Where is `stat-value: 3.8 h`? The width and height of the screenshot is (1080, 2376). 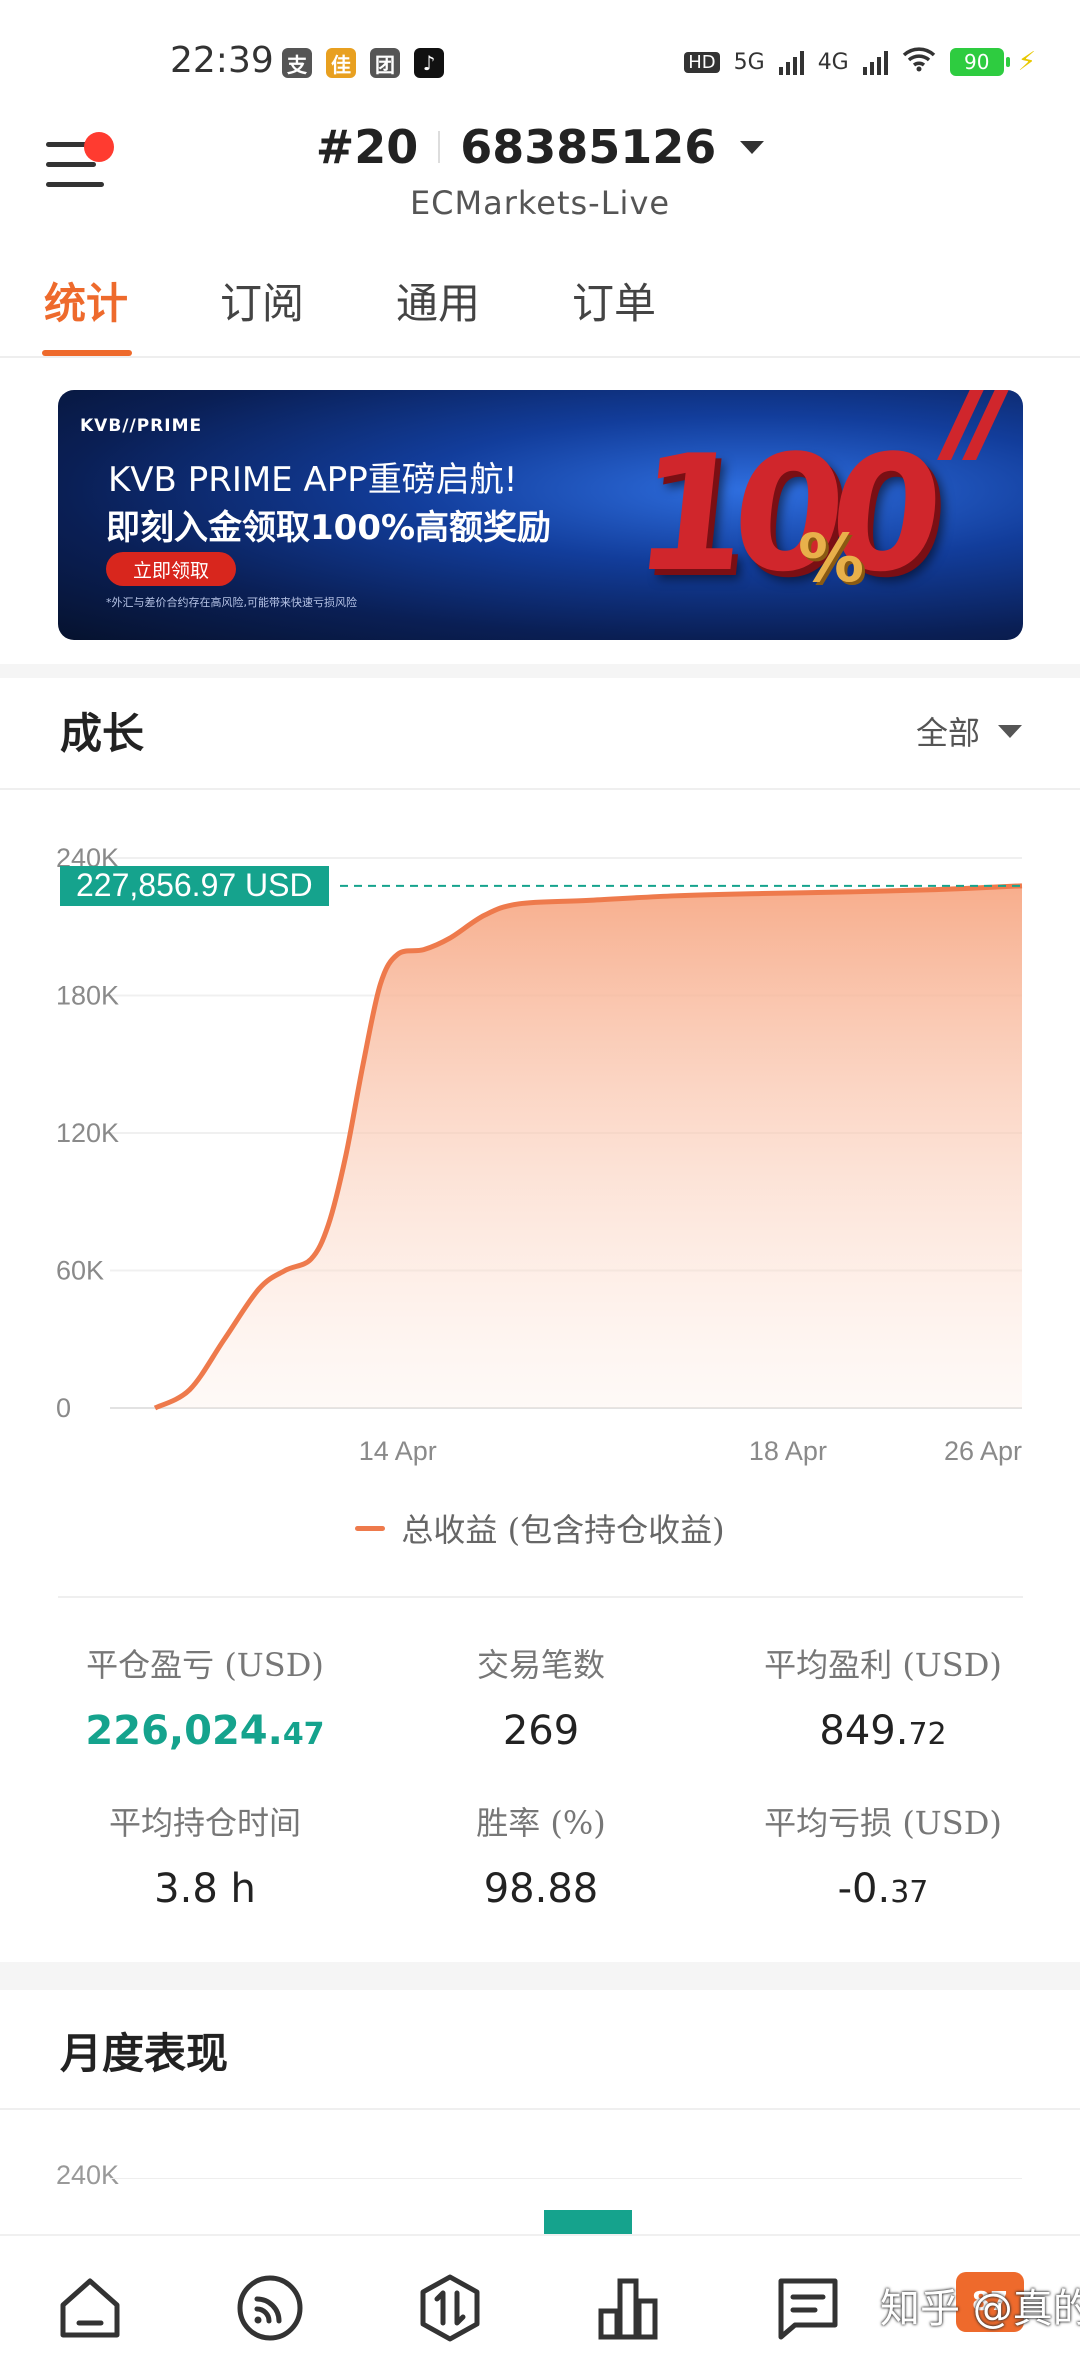 stat-value: 3.8 h is located at coordinates (205, 1889).